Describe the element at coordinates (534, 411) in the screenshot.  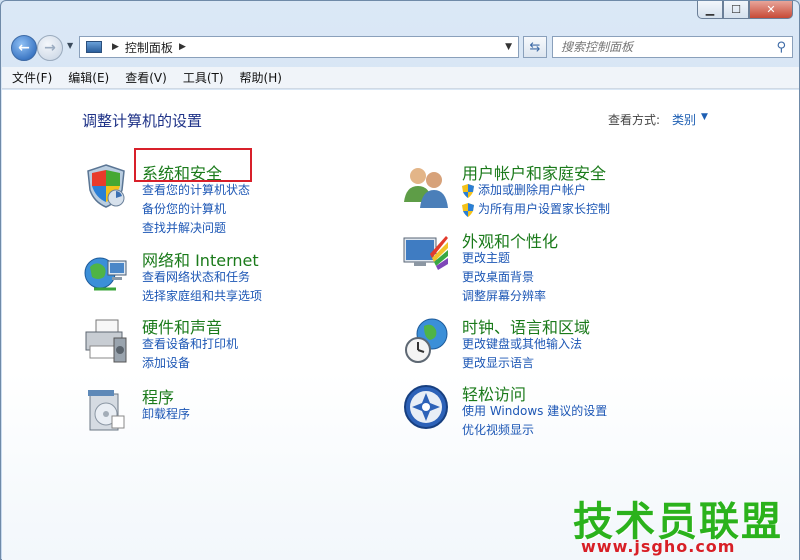
I see `link-windows-recommended-settings: 使用 Windows 建议的设置` at that location.